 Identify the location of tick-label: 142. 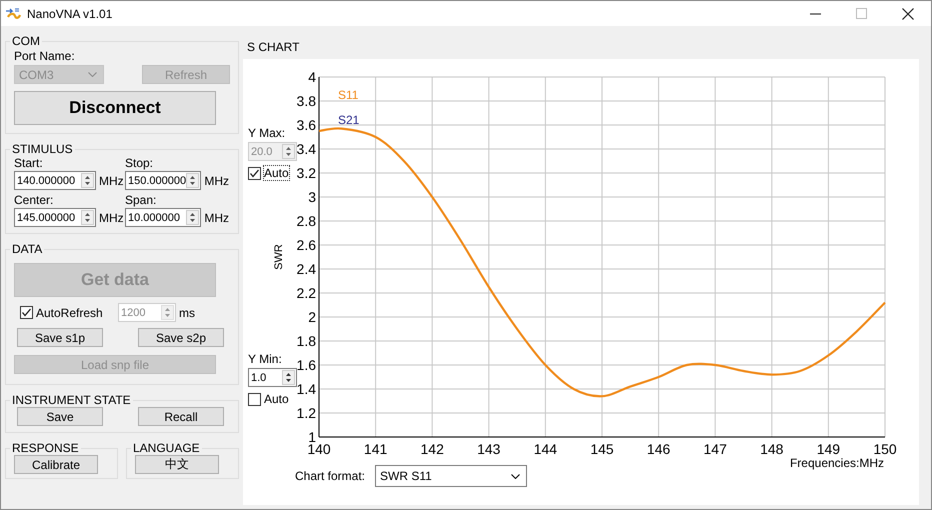
(432, 449).